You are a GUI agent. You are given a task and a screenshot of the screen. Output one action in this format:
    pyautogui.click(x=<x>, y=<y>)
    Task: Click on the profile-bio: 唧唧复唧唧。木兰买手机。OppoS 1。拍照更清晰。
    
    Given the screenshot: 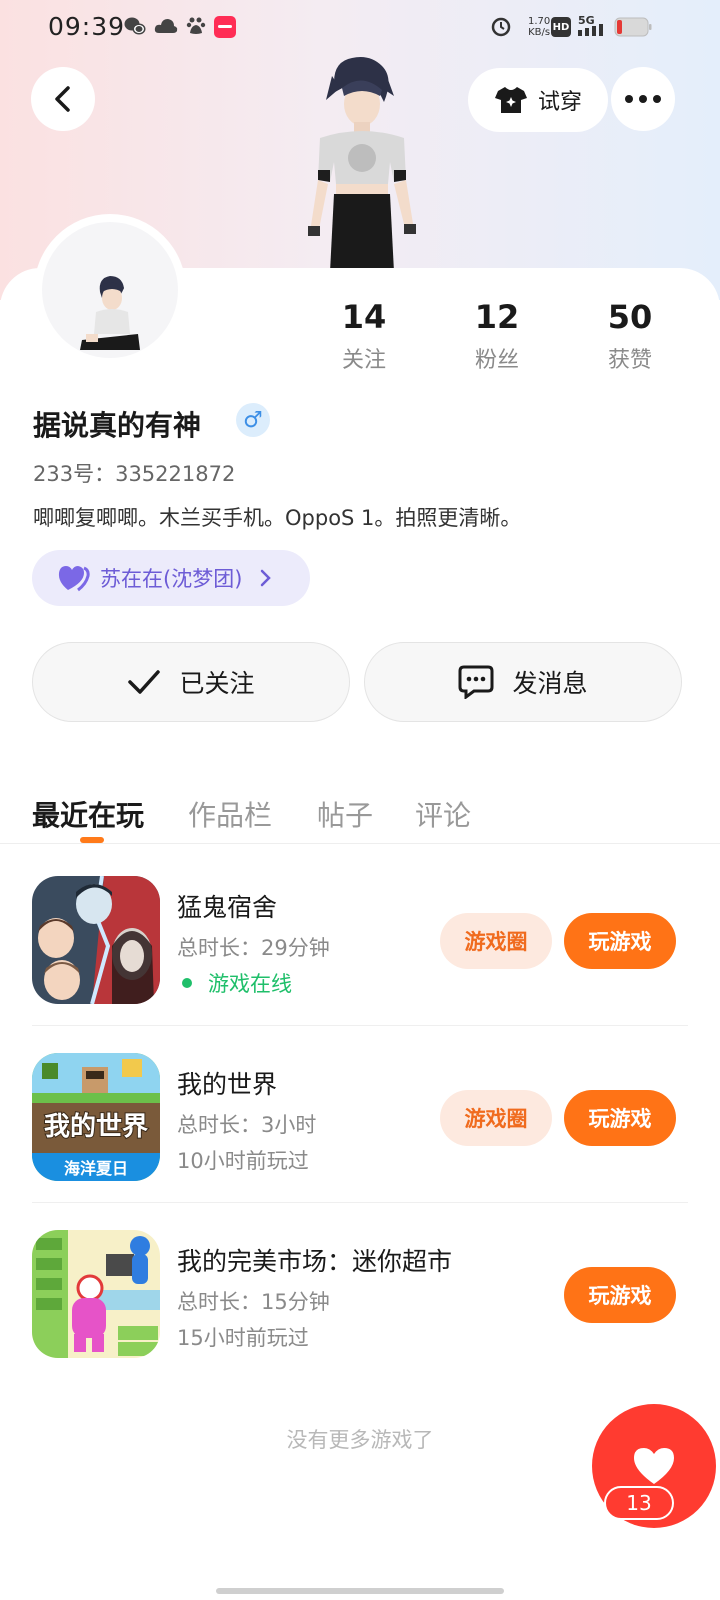 What is the action you would take?
    pyautogui.click(x=277, y=518)
    